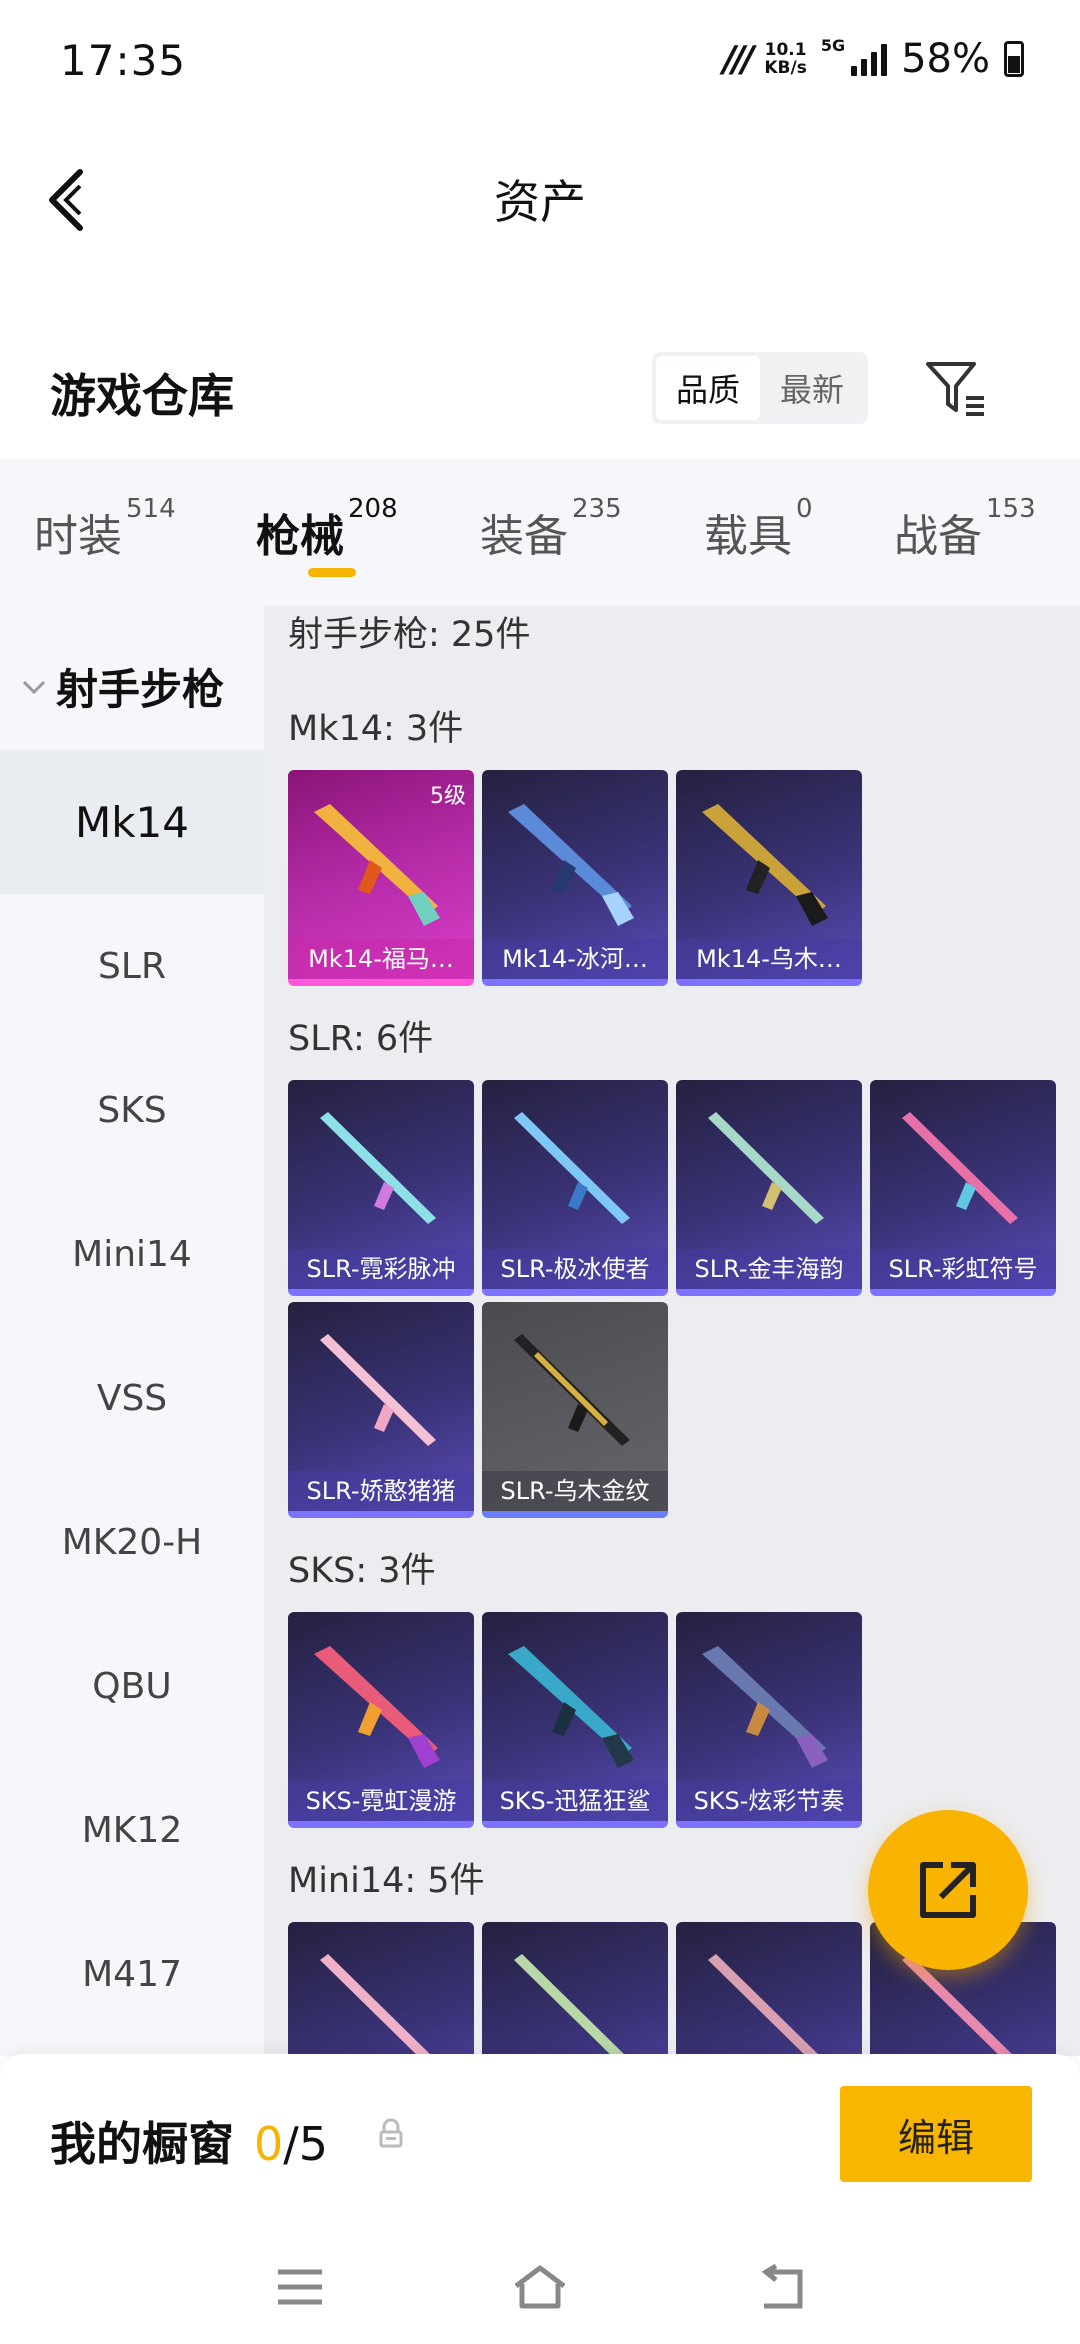  I want to click on lock-icon, so click(391, 2134).